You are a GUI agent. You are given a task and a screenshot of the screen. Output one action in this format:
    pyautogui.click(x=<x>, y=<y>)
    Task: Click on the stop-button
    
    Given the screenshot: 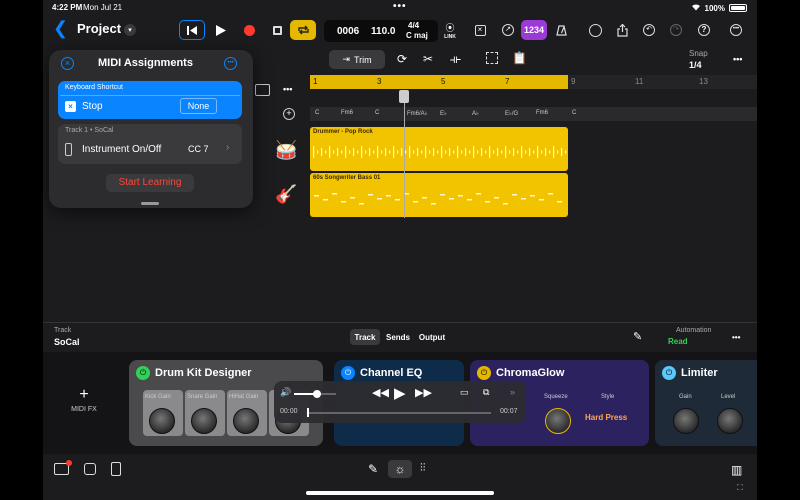 What is the action you would take?
    pyautogui.click(x=277, y=30)
    